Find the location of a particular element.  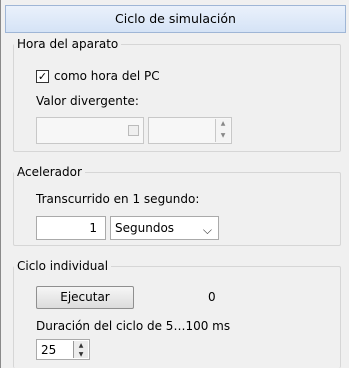

duration-spinner: ▲ ▼ is located at coordinates (80, 349).